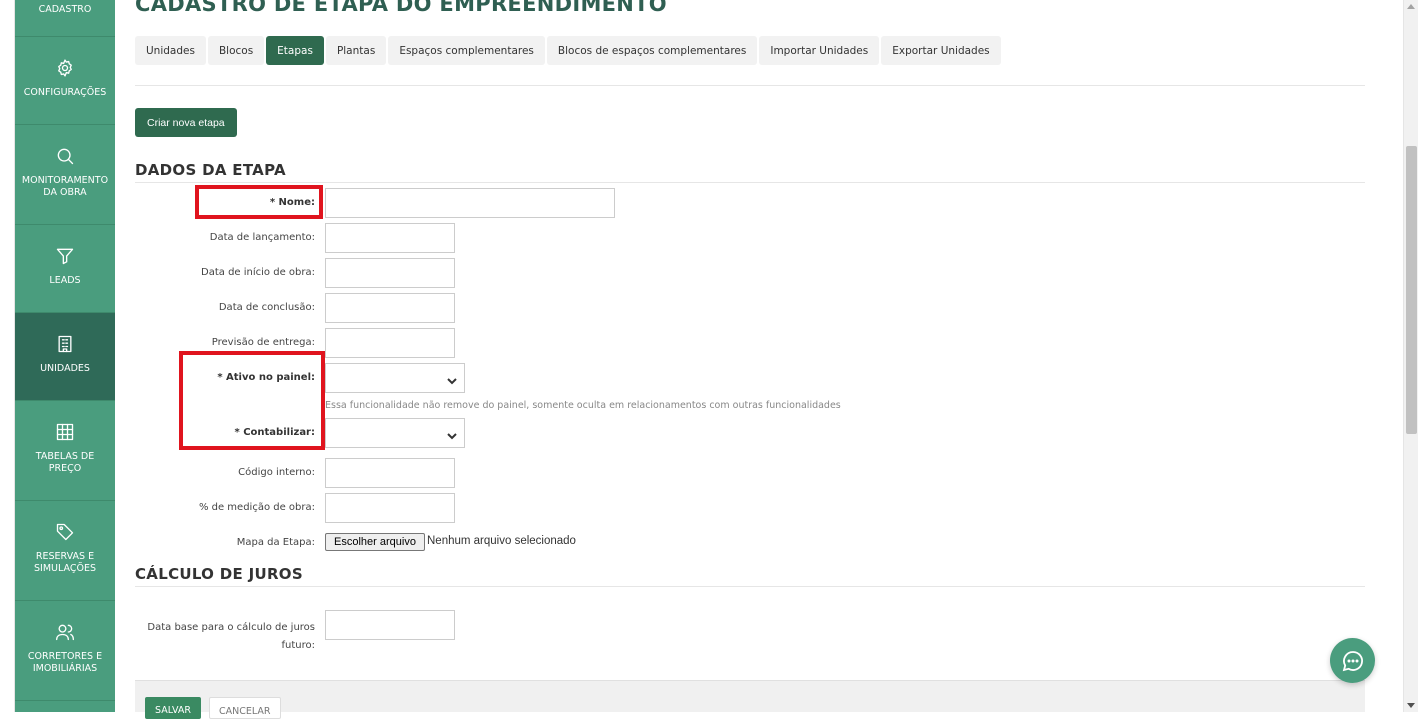 The image size is (1418, 719). I want to click on window-left-edge, so click(7, 356).